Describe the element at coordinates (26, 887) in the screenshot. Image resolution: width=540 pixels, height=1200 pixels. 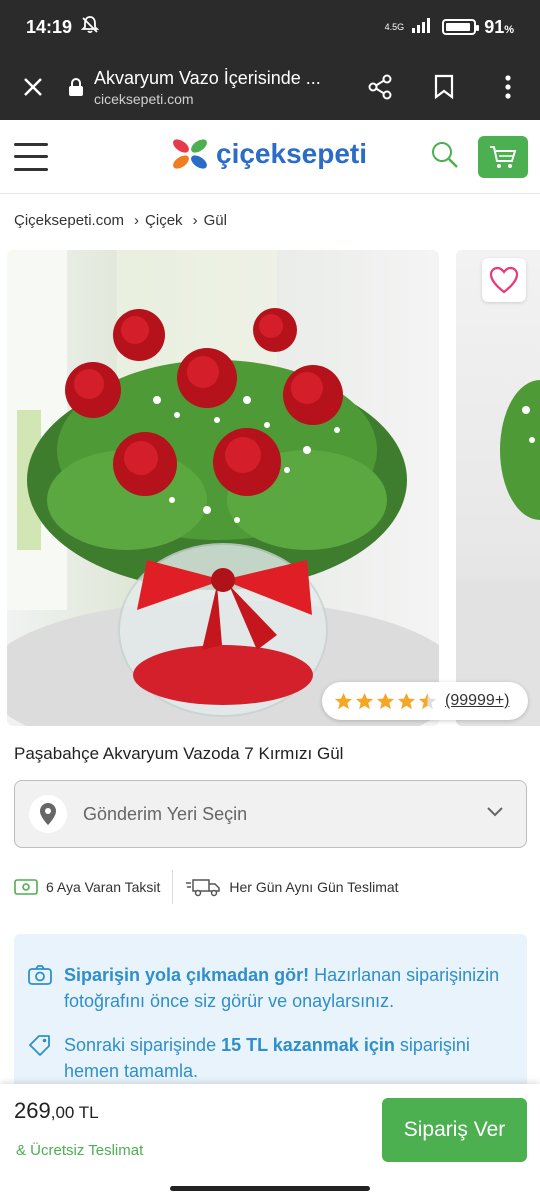
I see `money-icon` at that location.